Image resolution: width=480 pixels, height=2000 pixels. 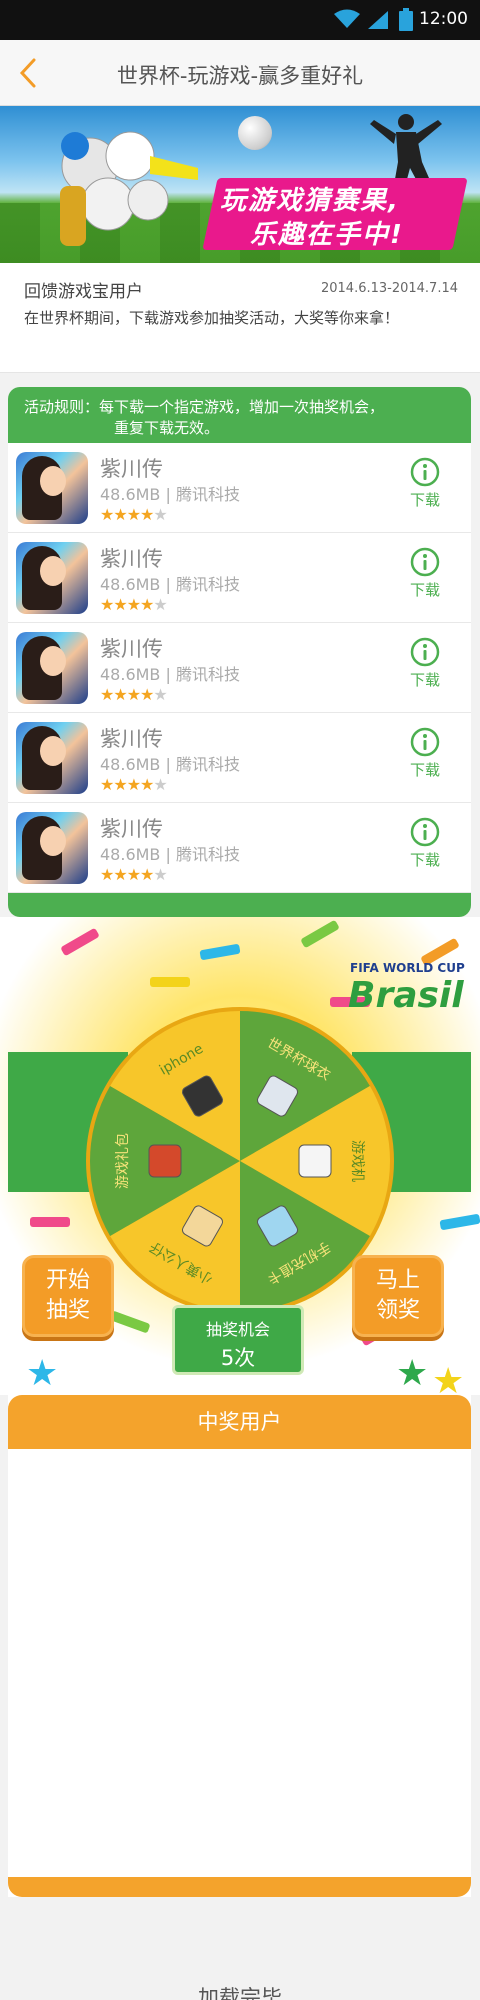 What do you see at coordinates (407, 968) in the screenshot?
I see `fifa-world-cup-text: FIFA WORLD CUP` at bounding box center [407, 968].